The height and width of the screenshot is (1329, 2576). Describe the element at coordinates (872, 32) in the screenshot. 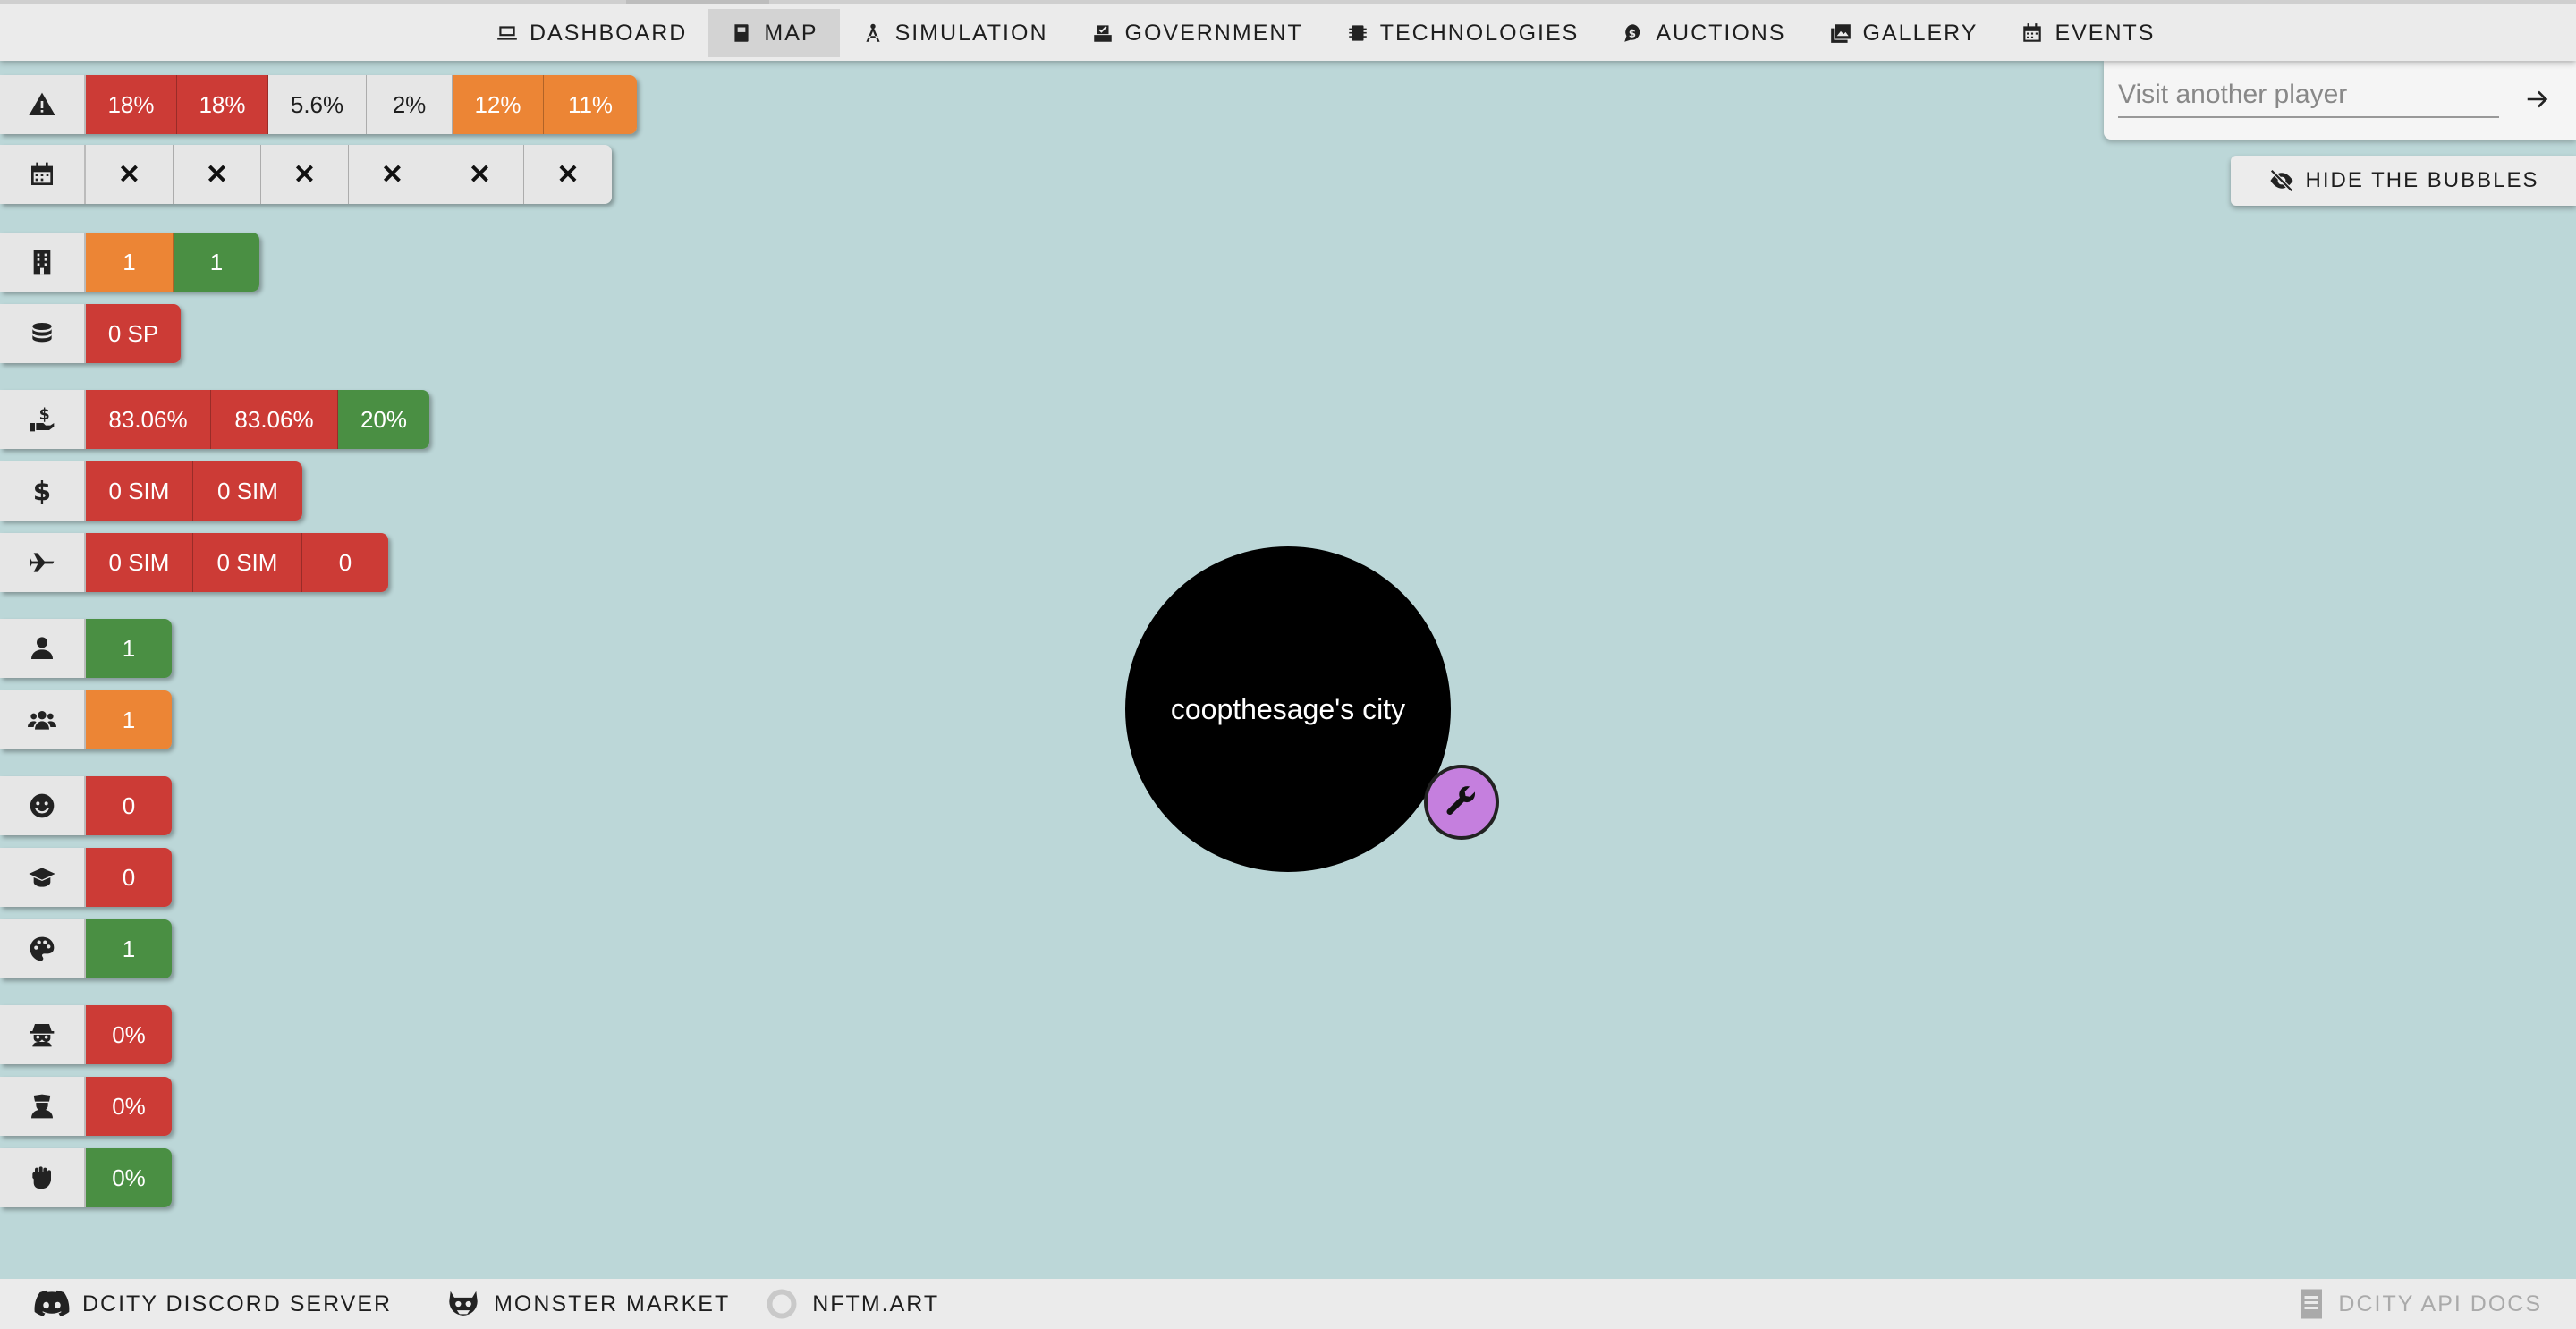

I see `compass-icon` at that location.